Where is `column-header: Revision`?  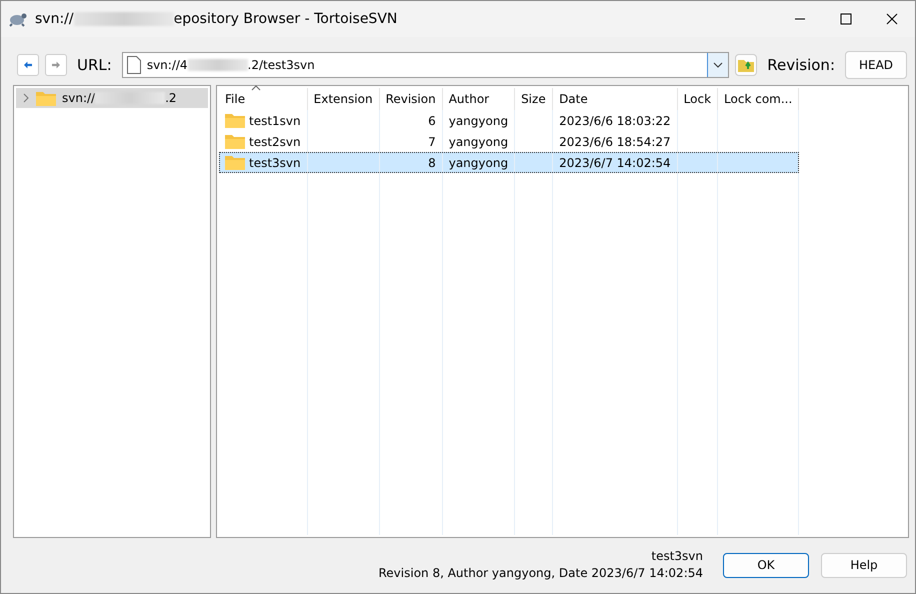 column-header: Revision is located at coordinates (410, 99).